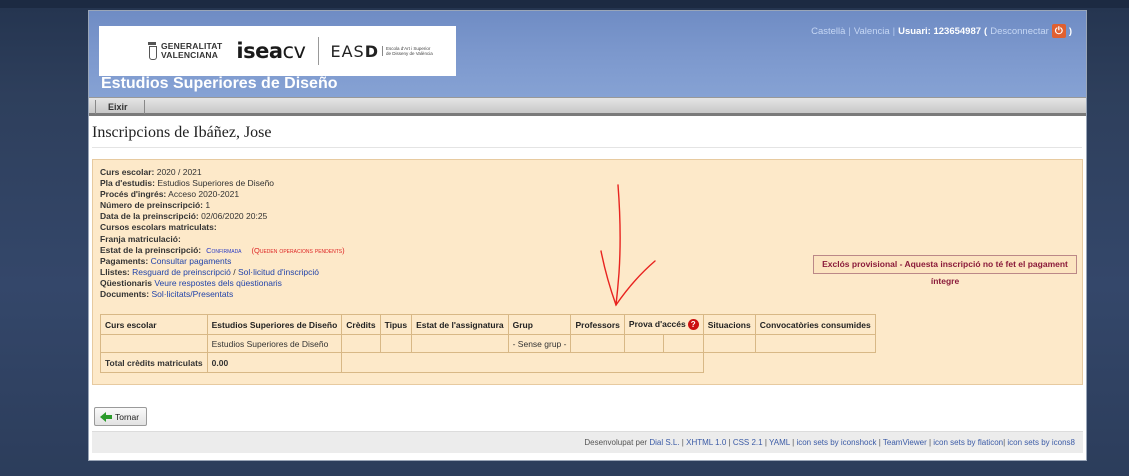 The width and height of the screenshot is (1129, 476). What do you see at coordinates (234, 216) in the screenshot?
I see `data-value: 02/06/2020 20:25` at bounding box center [234, 216].